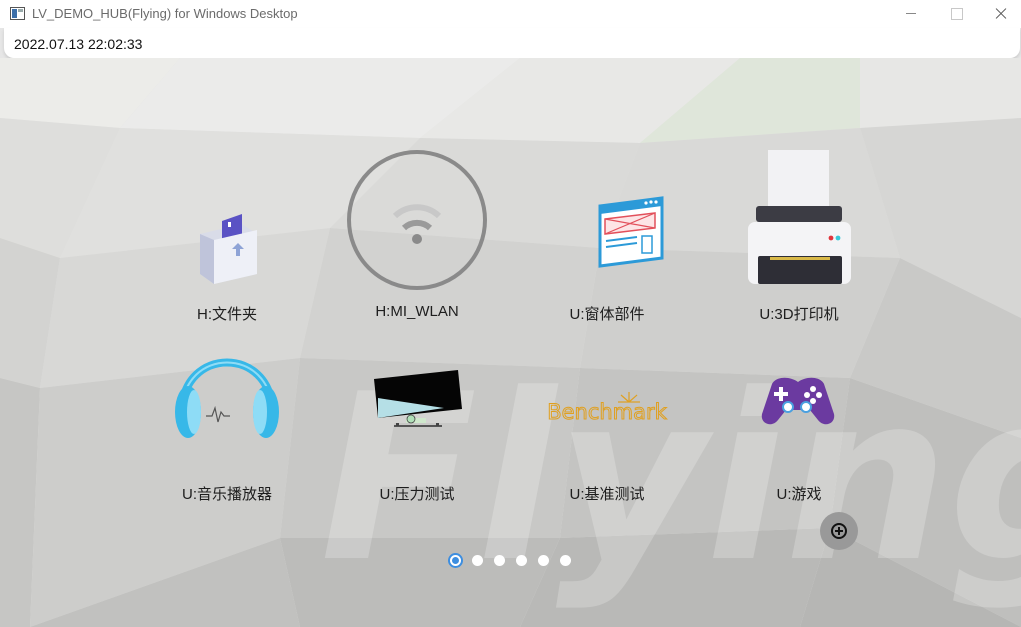  Describe the element at coordinates (799, 314) in the screenshot. I see `app-label: U:3D打印机` at that location.